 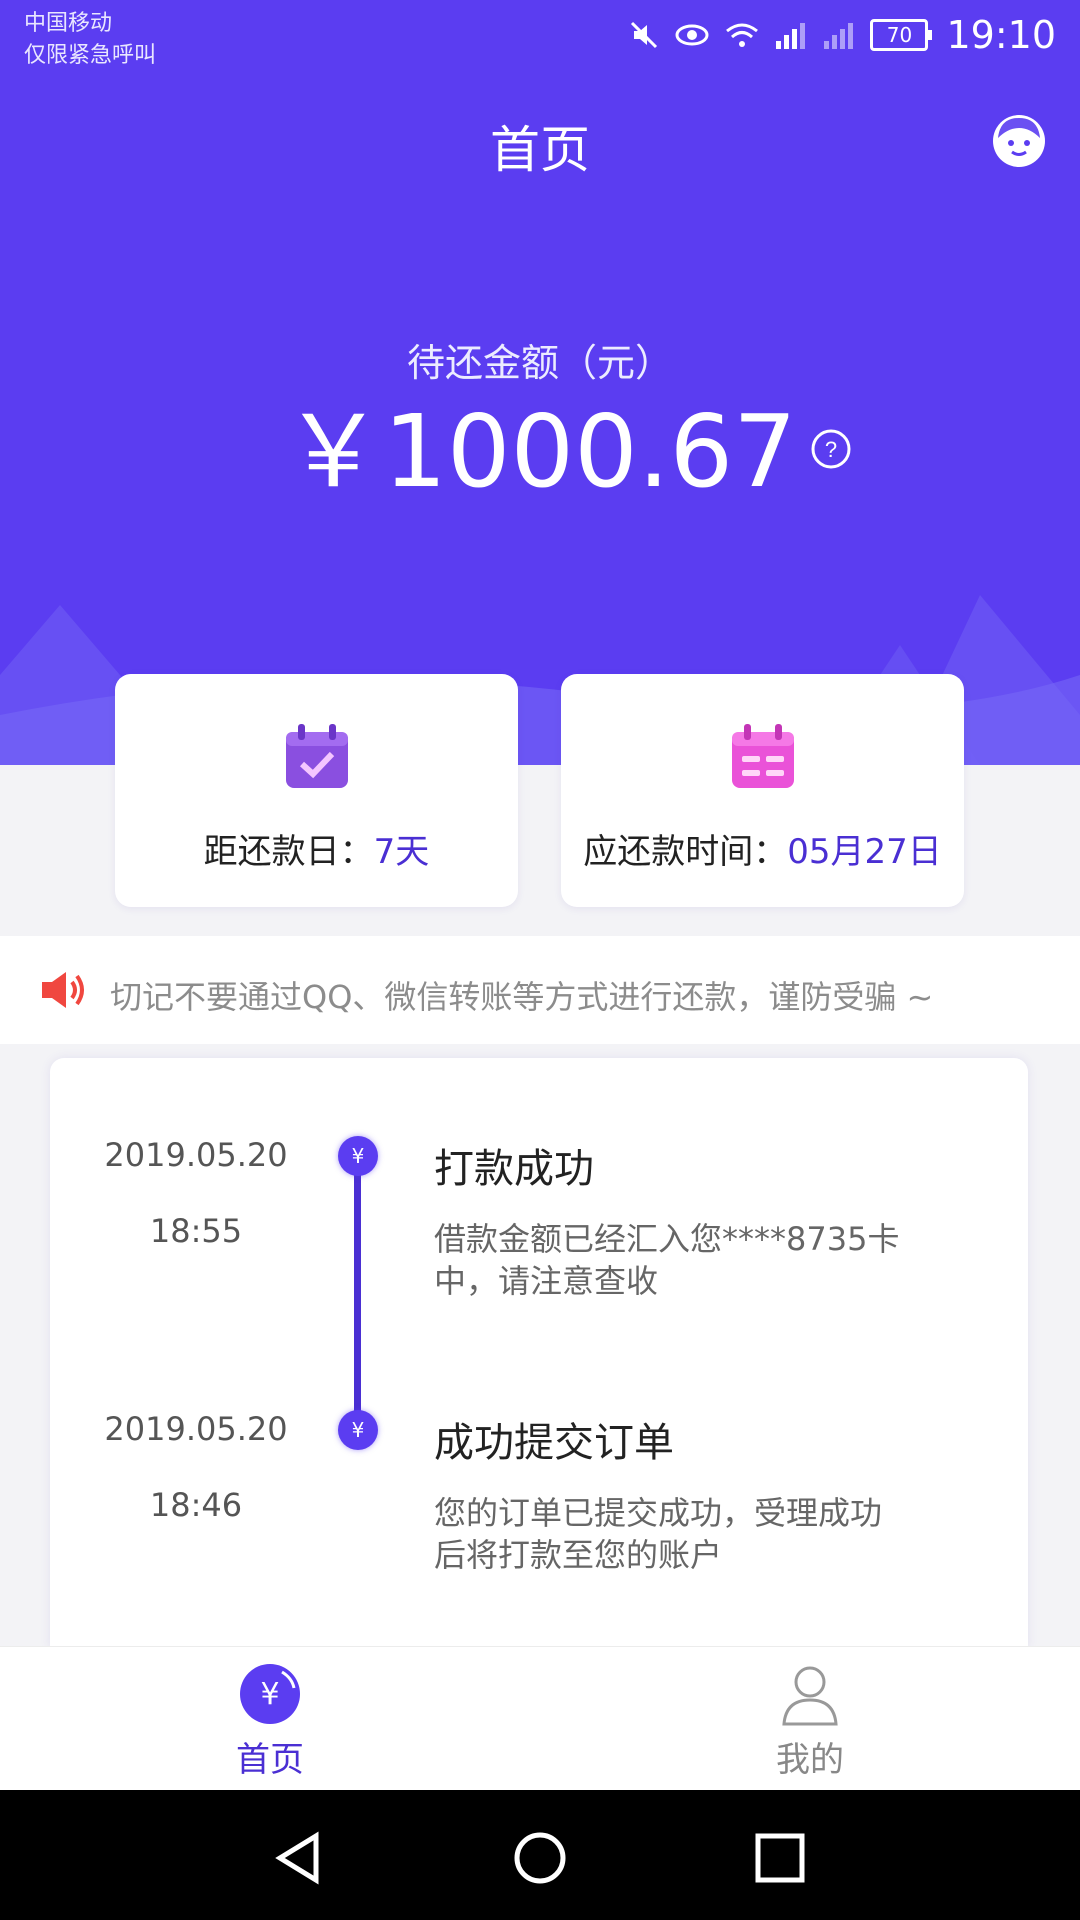 I want to click on notice-text: 切记不要通过QQ、微信转账等方式进行还款，谨防受骗 ~, so click(x=522, y=997).